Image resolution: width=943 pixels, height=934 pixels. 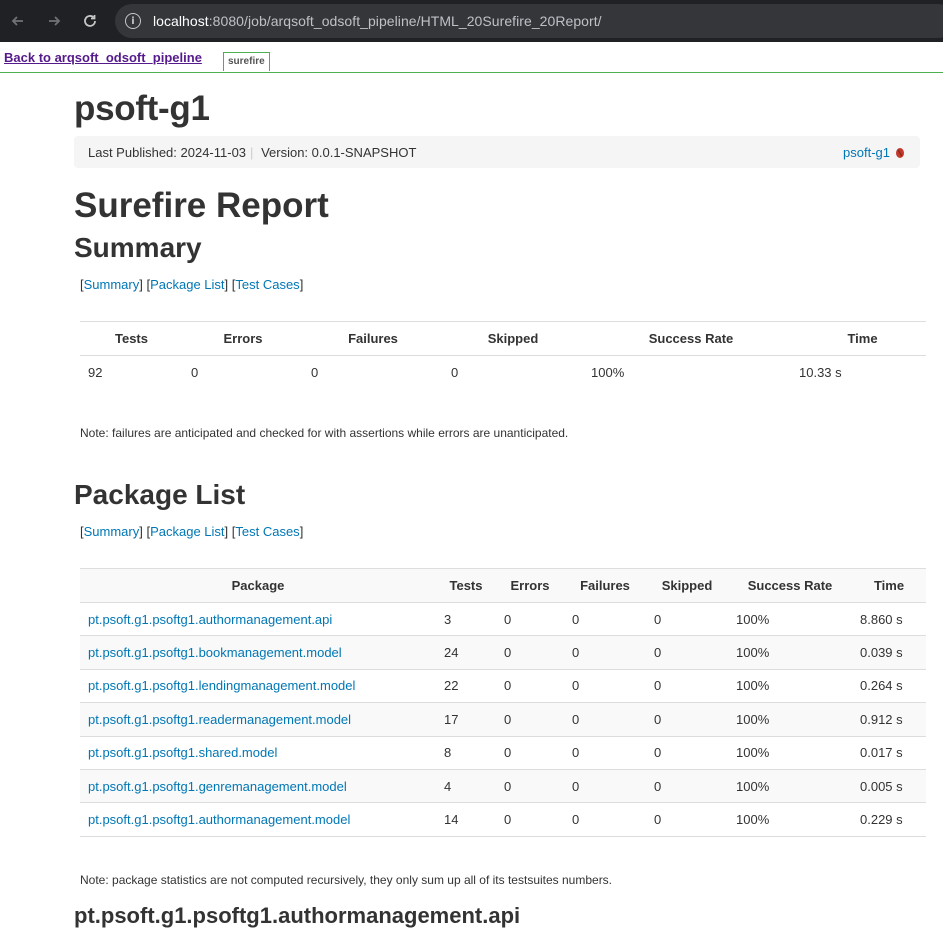 I want to click on forward-button, so click(x=54, y=21).